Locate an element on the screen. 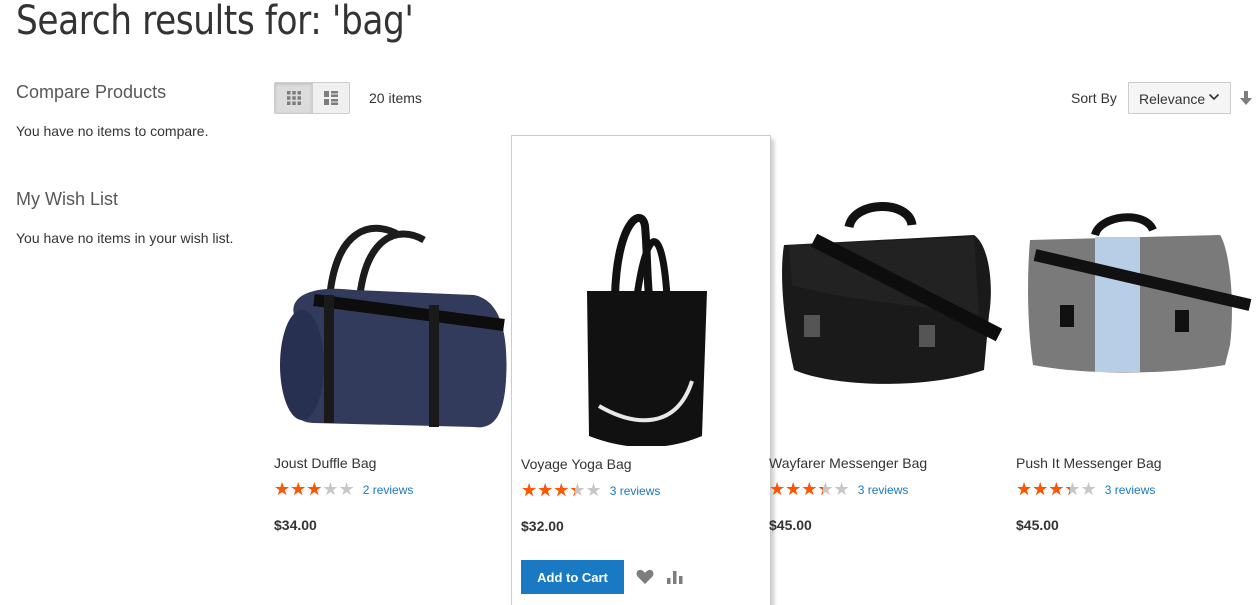 The height and width of the screenshot is (605, 1259). product-actions: Add to Cart is located at coordinates (602, 577).